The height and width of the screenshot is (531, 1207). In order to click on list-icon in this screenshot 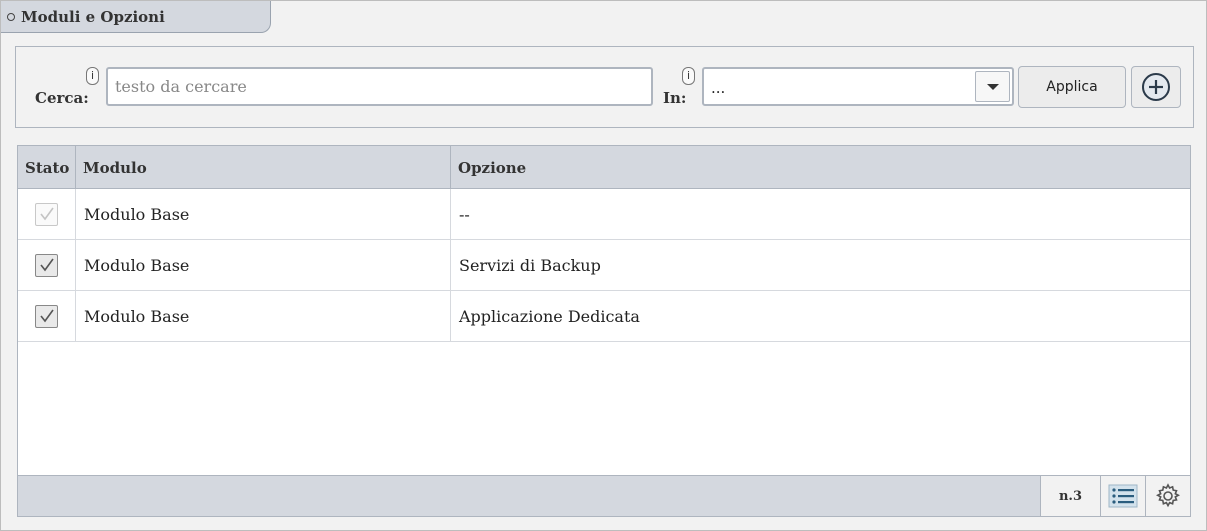, I will do `click(1123, 496)`.